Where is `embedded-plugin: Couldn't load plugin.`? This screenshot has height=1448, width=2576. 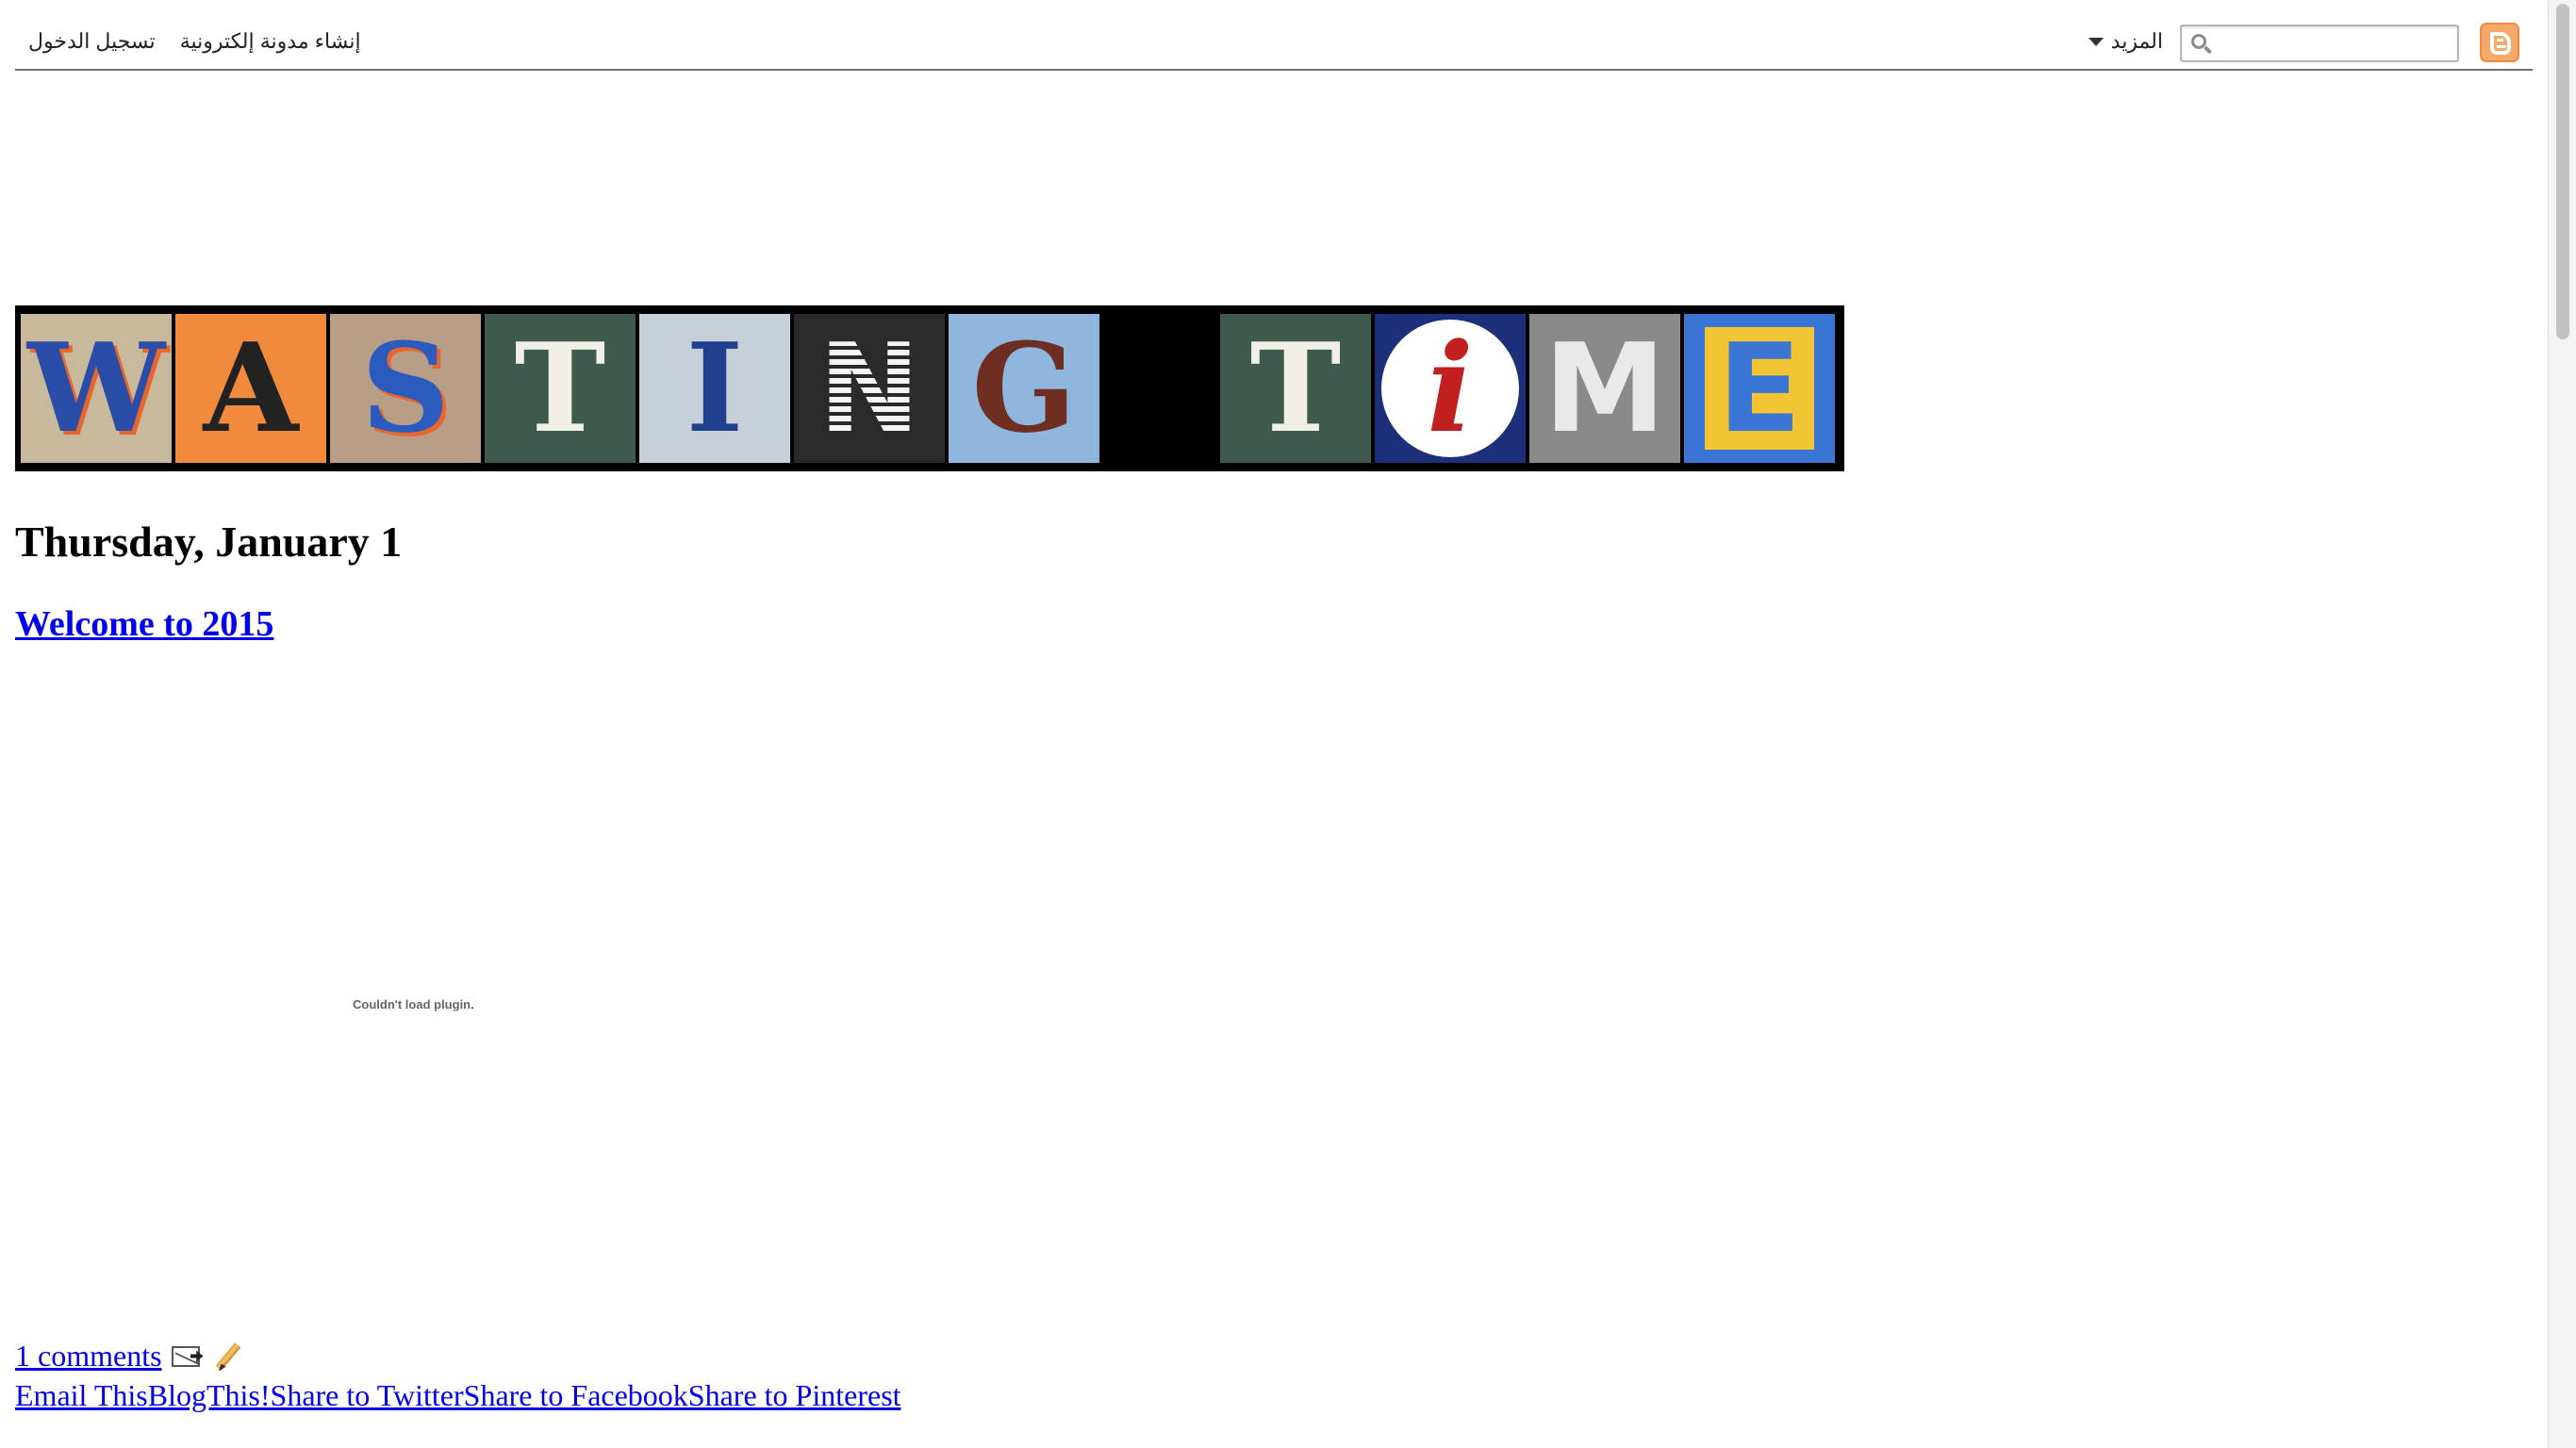 embedded-plugin: Couldn't load plugin. is located at coordinates (416, 1004).